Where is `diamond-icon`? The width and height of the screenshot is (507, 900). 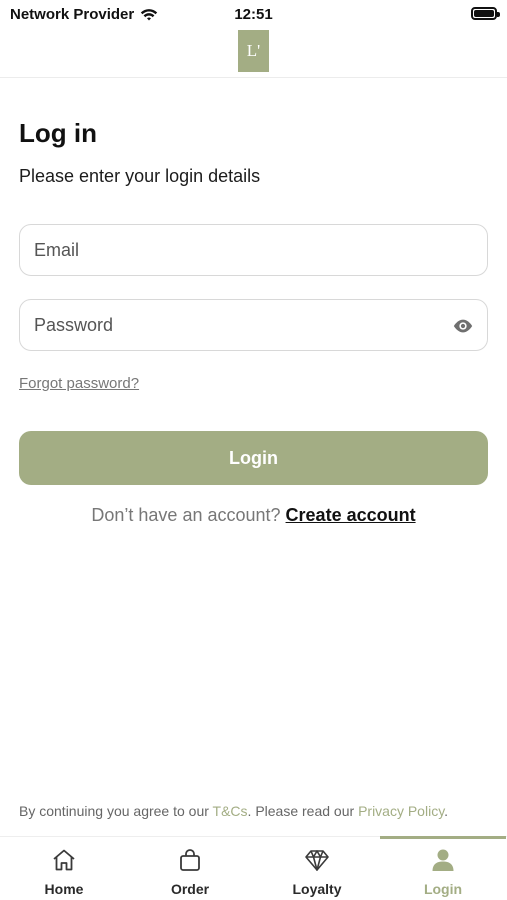
diamond-icon is located at coordinates (317, 860).